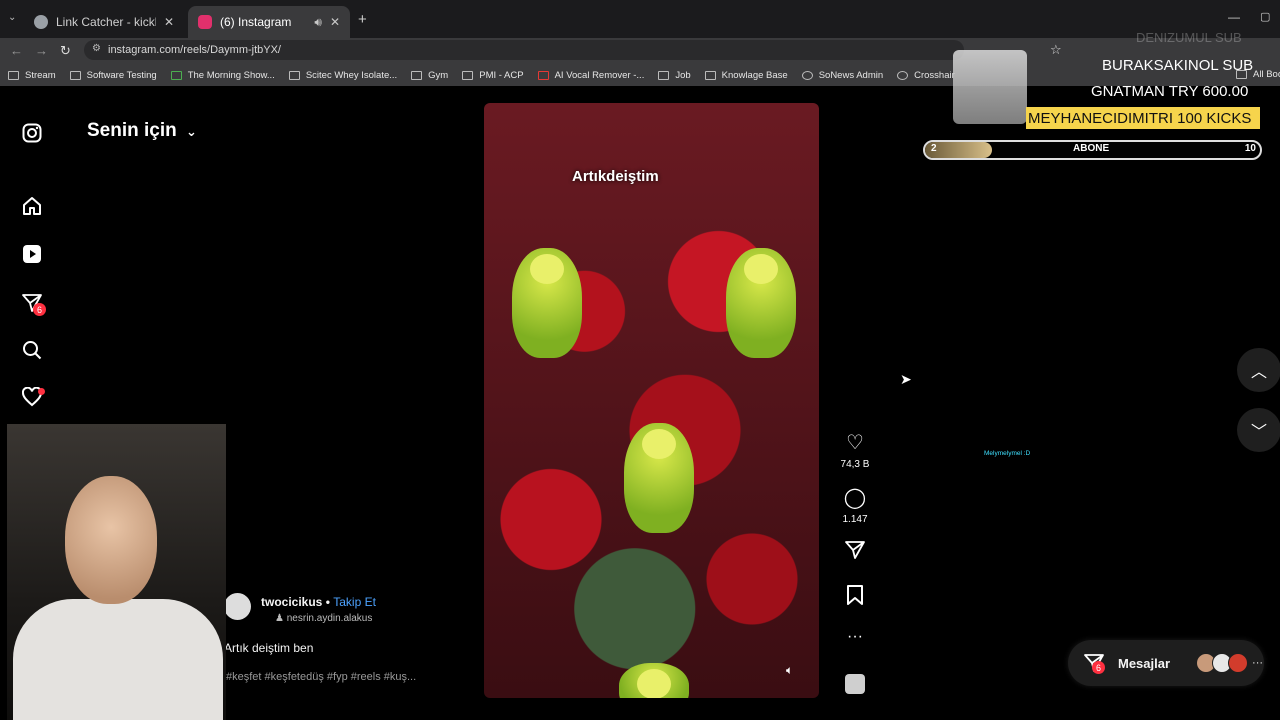  I want to click on bookmark-icon, so click(855, 595).